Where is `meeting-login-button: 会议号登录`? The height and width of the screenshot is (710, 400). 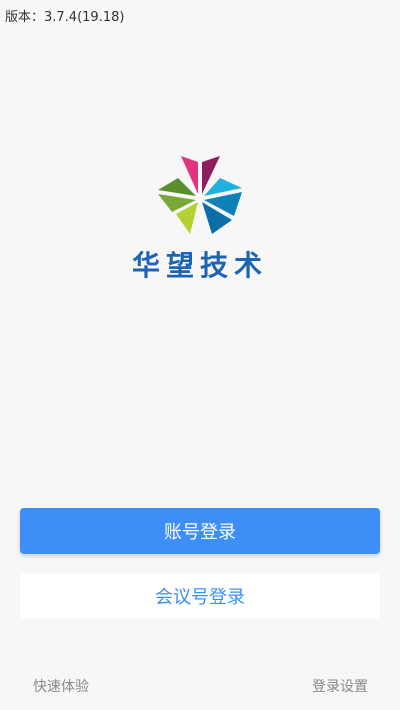
meeting-login-button: 会议号登录 is located at coordinates (200, 596).